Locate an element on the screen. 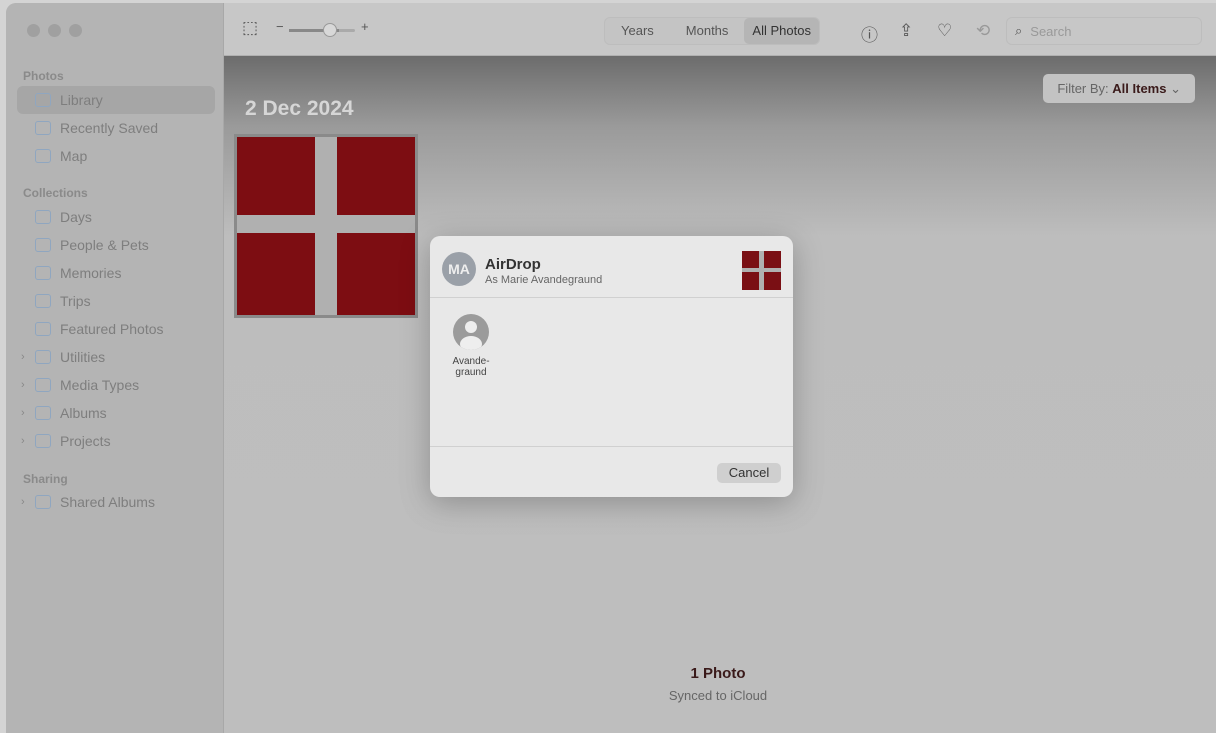 The height and width of the screenshot is (733, 1216). peer-name-line2: graund is located at coordinates (471, 372).